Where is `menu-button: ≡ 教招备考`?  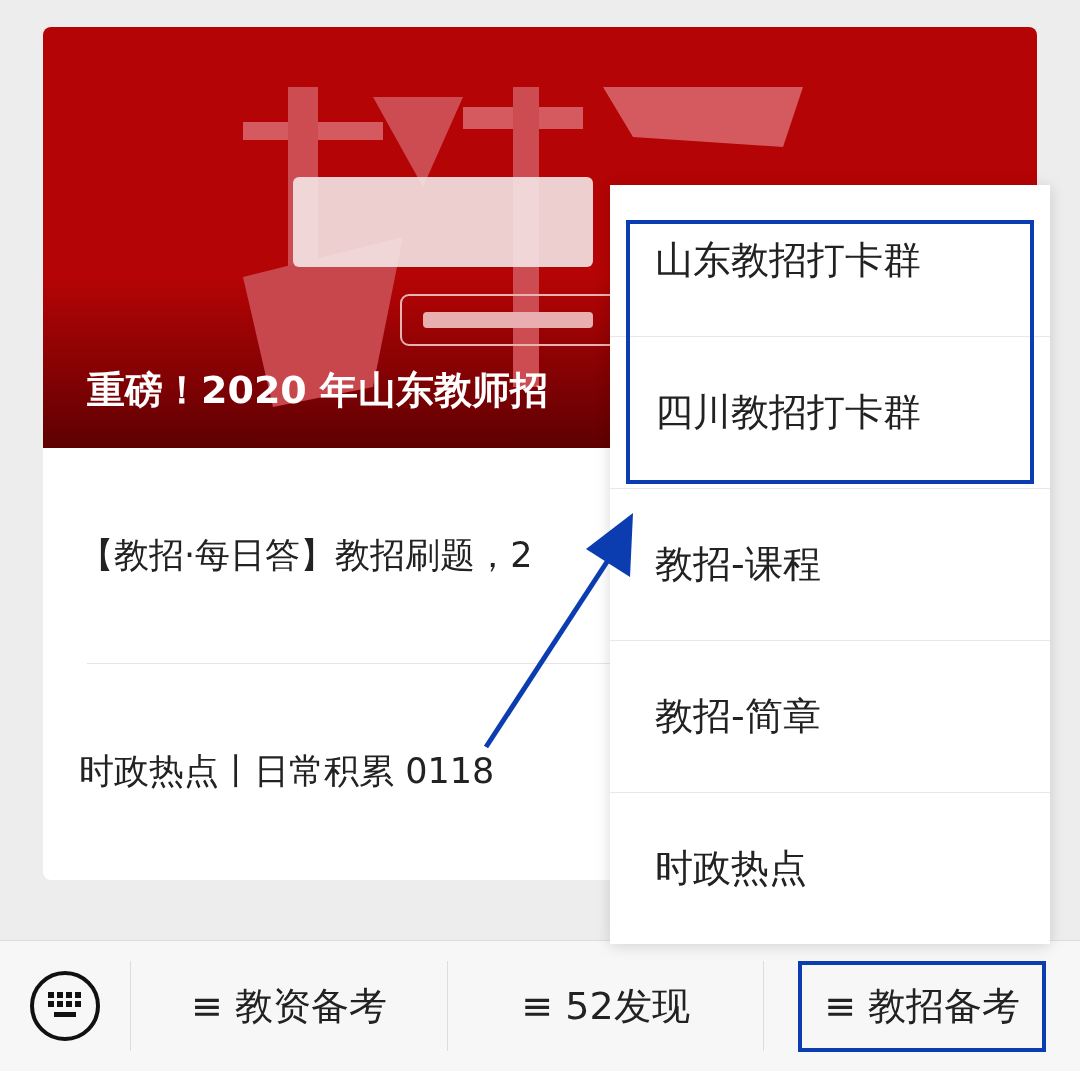 menu-button: ≡ 教招备考 is located at coordinates (922, 1006).